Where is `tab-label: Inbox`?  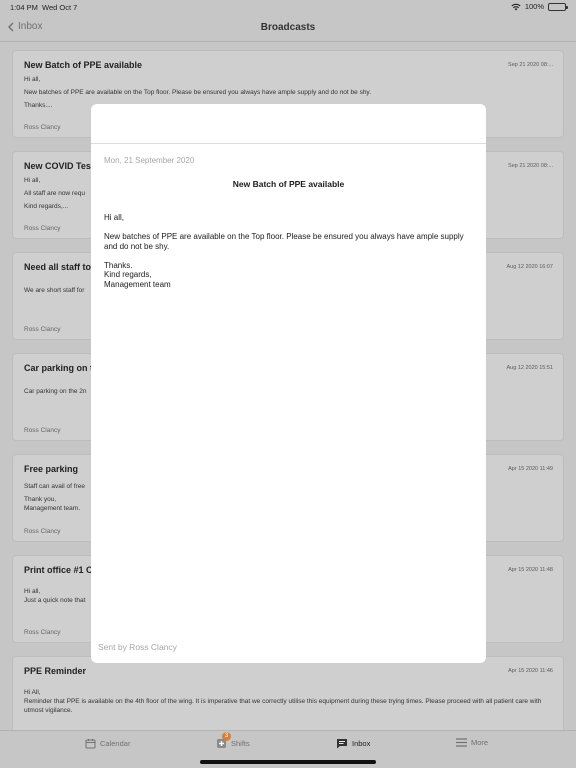
tab-label: Inbox is located at coordinates (361, 743).